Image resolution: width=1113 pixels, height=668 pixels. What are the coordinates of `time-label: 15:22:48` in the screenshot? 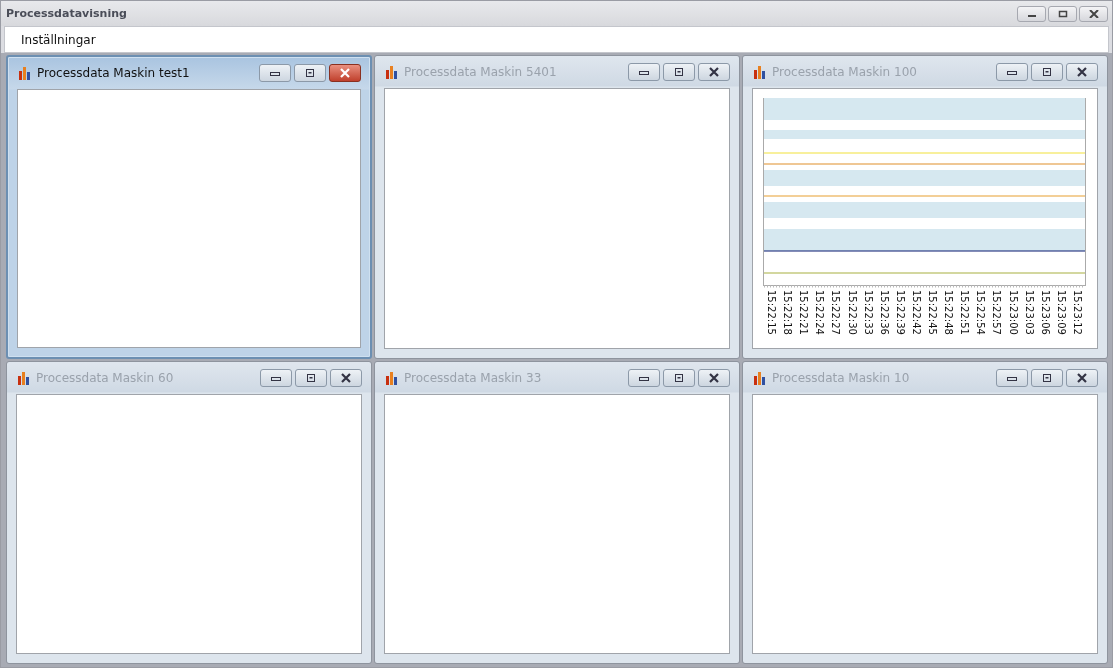 It's located at (949, 312).